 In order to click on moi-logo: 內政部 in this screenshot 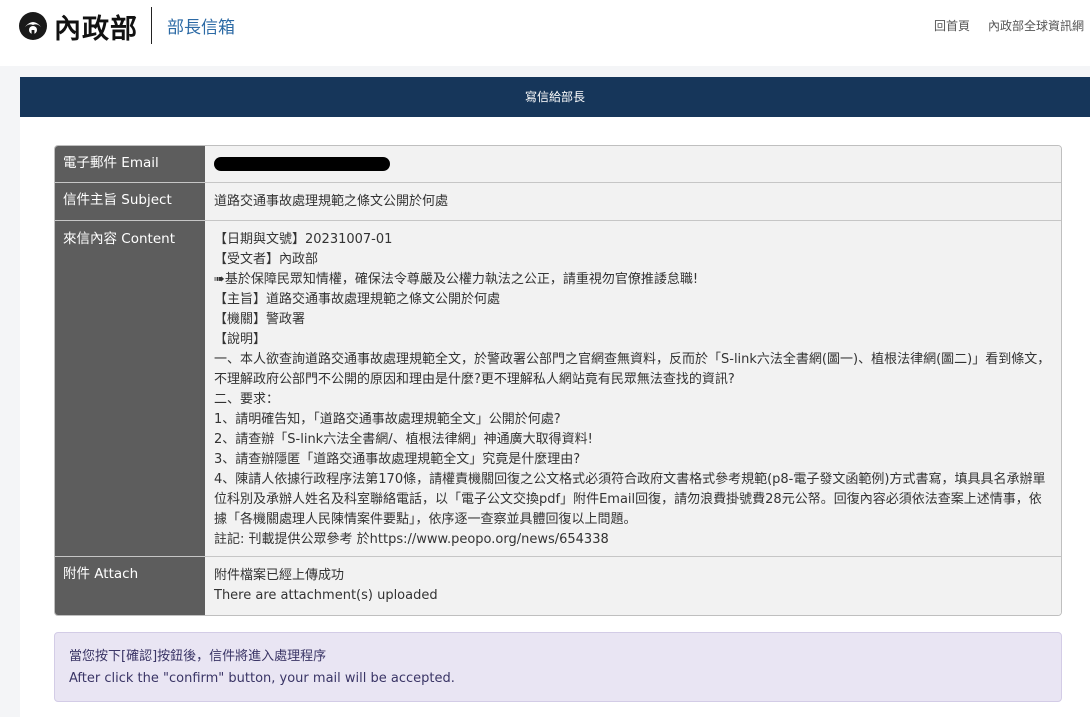, I will do `click(78, 26)`.